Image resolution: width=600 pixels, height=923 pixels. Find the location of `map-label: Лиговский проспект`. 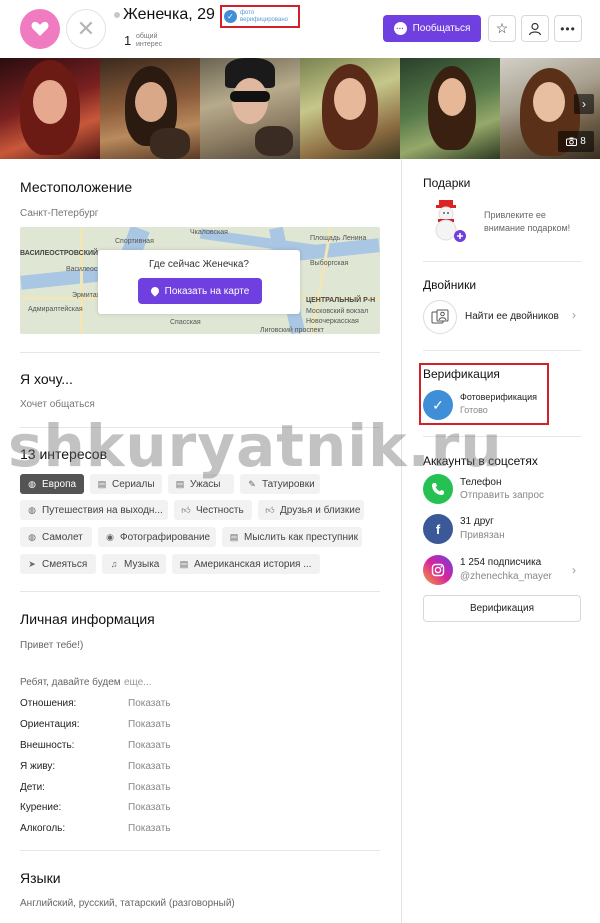

map-label: Лиговский проспект is located at coordinates (292, 330).